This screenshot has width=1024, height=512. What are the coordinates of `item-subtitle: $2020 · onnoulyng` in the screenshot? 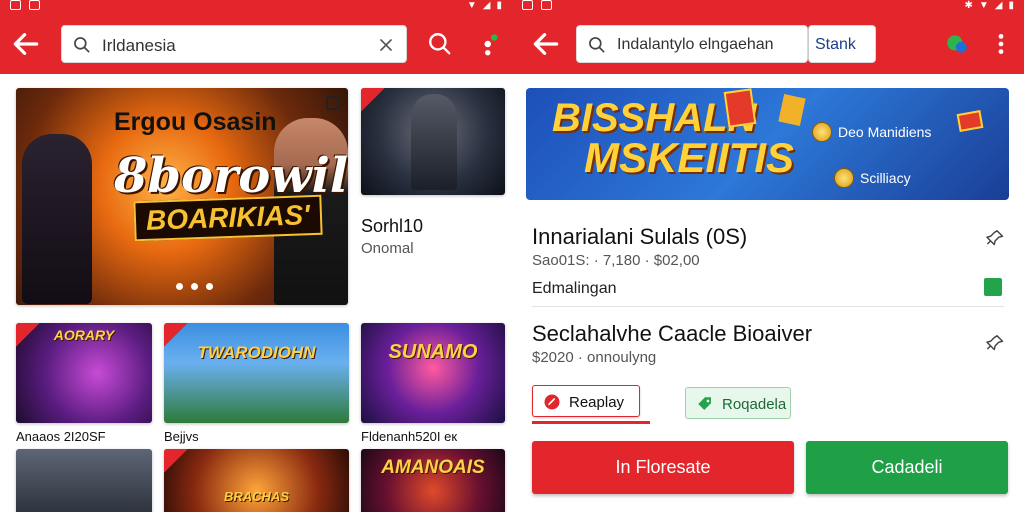 It's located at (594, 357).